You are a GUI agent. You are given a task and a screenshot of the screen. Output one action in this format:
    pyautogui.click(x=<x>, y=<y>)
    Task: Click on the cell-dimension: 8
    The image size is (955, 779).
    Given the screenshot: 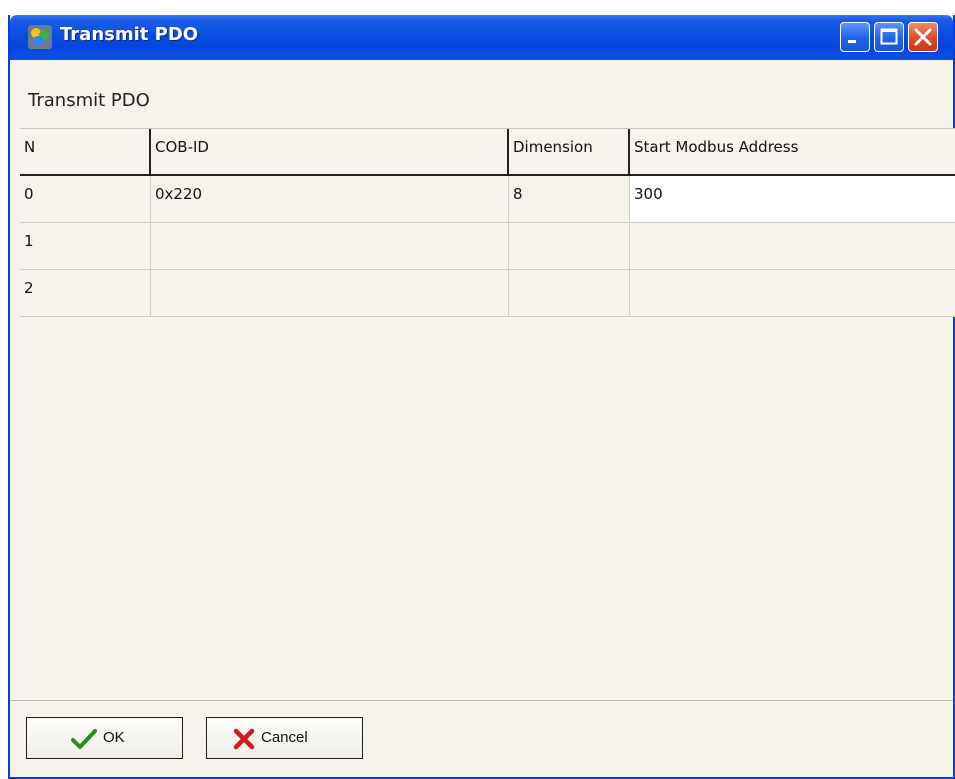 What is the action you would take?
    pyautogui.click(x=569, y=199)
    